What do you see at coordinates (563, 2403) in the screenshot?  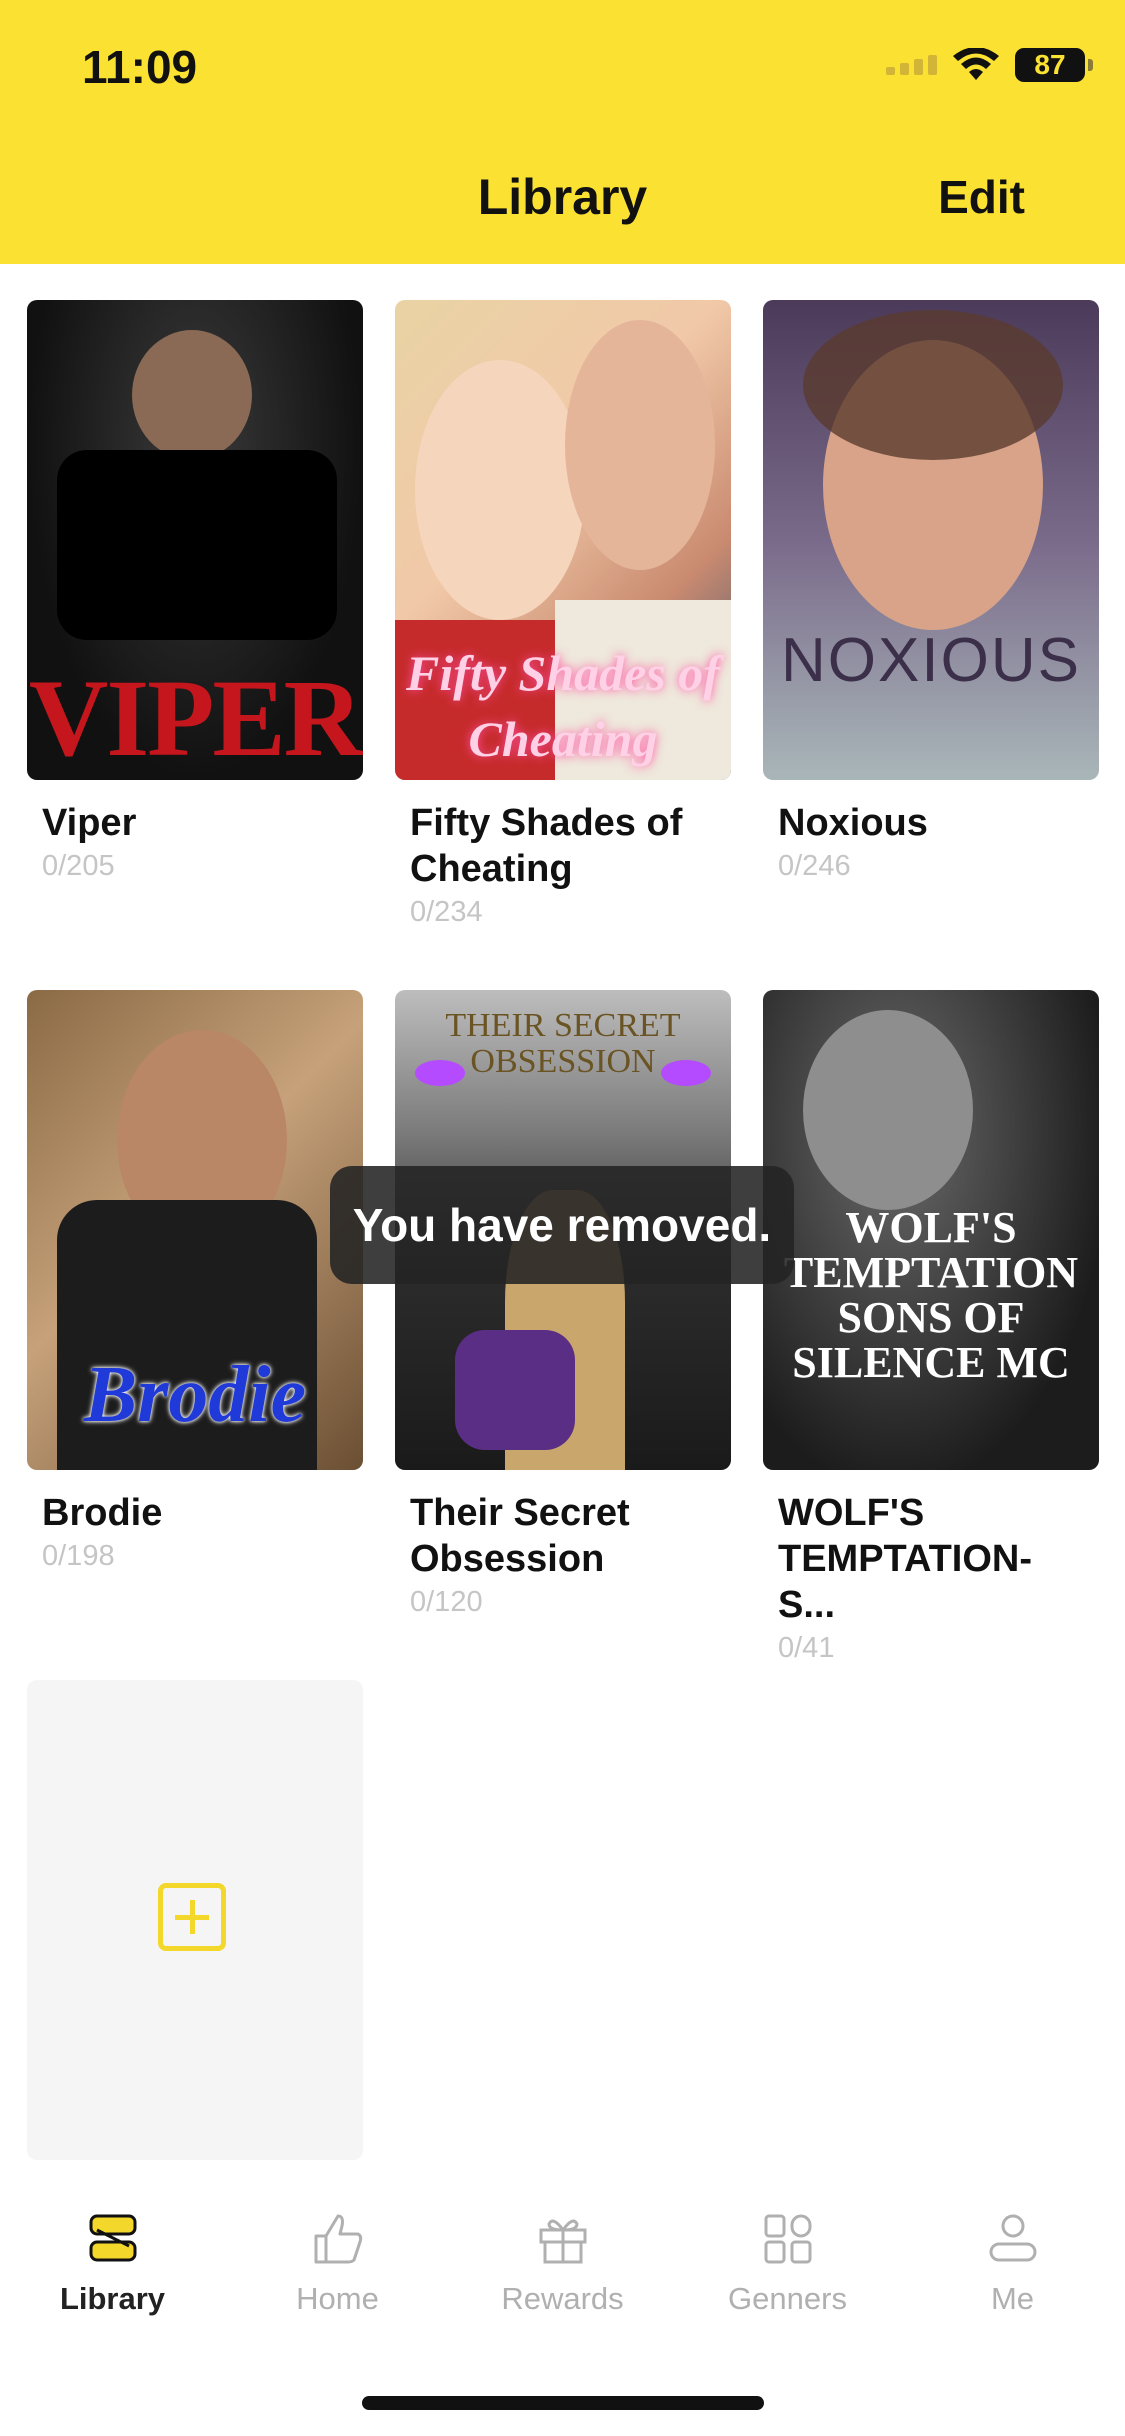 I see `home-indicator` at bounding box center [563, 2403].